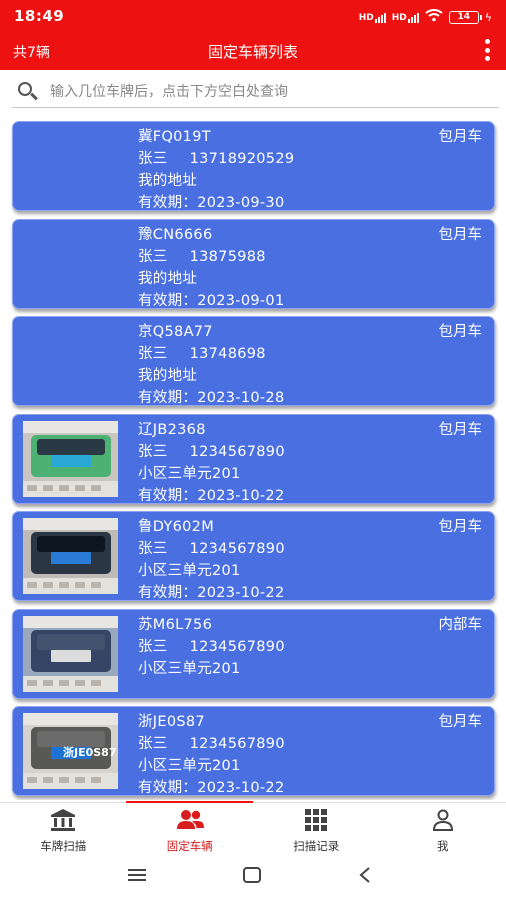 Image resolution: width=506 pixels, height=900 pixels. Describe the element at coordinates (175, 624) in the screenshot. I see `plate-number: 苏M6L756` at that location.